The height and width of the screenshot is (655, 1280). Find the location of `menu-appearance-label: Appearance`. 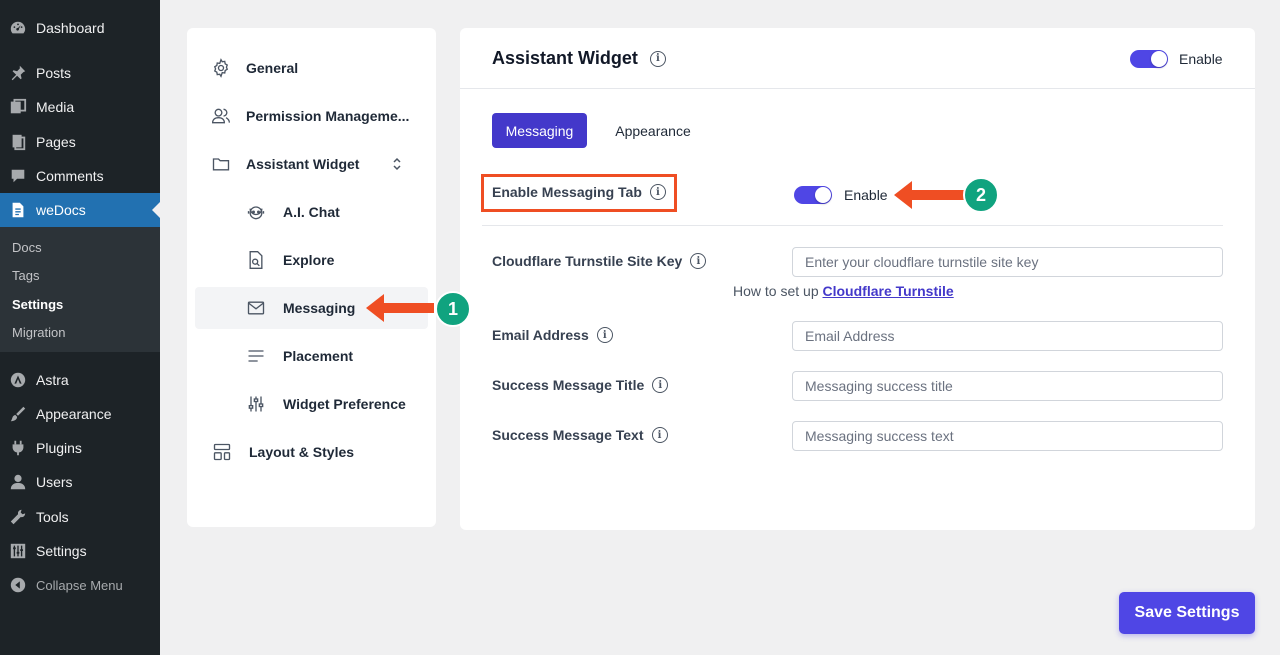

menu-appearance-label: Appearance is located at coordinates (74, 414).